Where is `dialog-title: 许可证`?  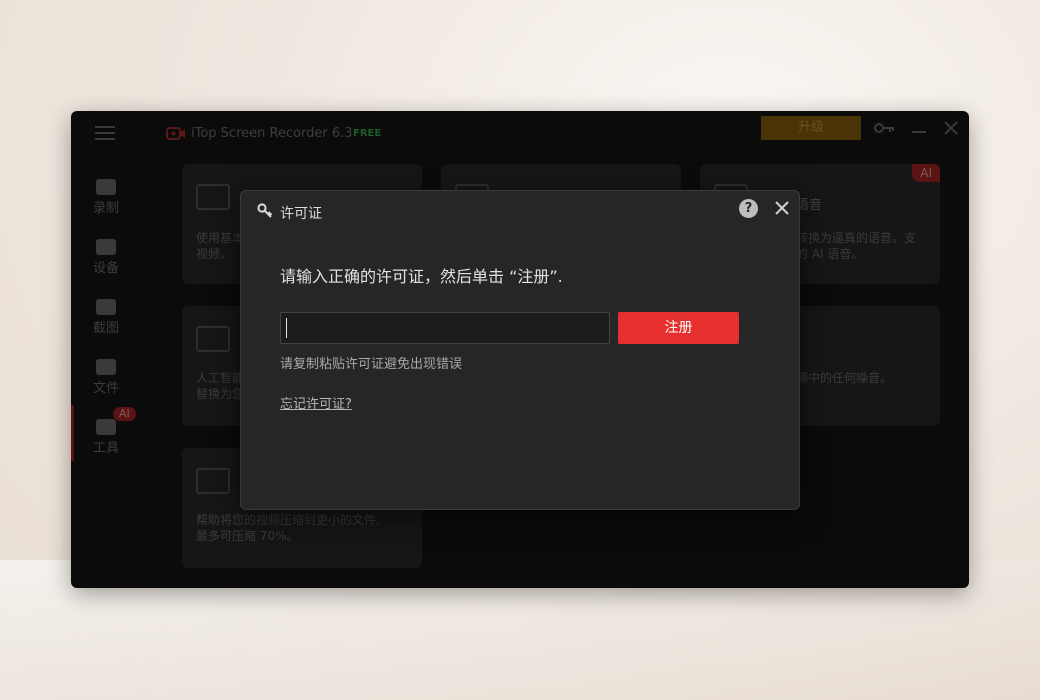 dialog-title: 许可证 is located at coordinates (301, 214).